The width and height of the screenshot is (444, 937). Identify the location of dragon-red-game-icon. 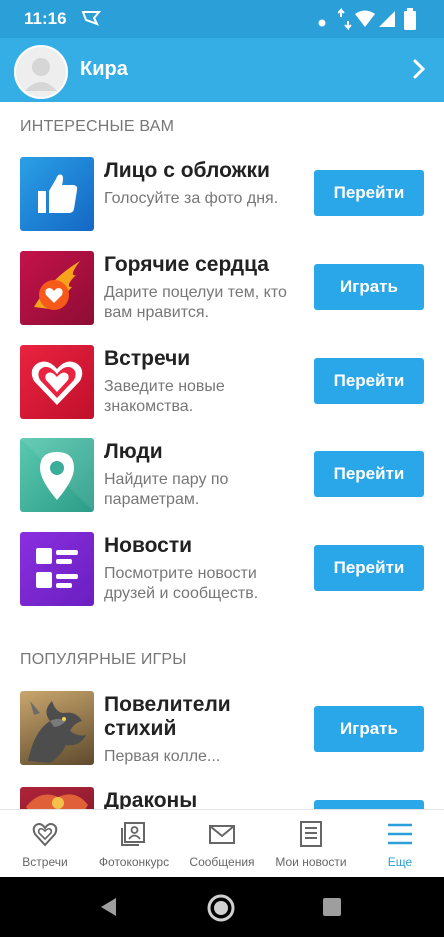
(57, 798).